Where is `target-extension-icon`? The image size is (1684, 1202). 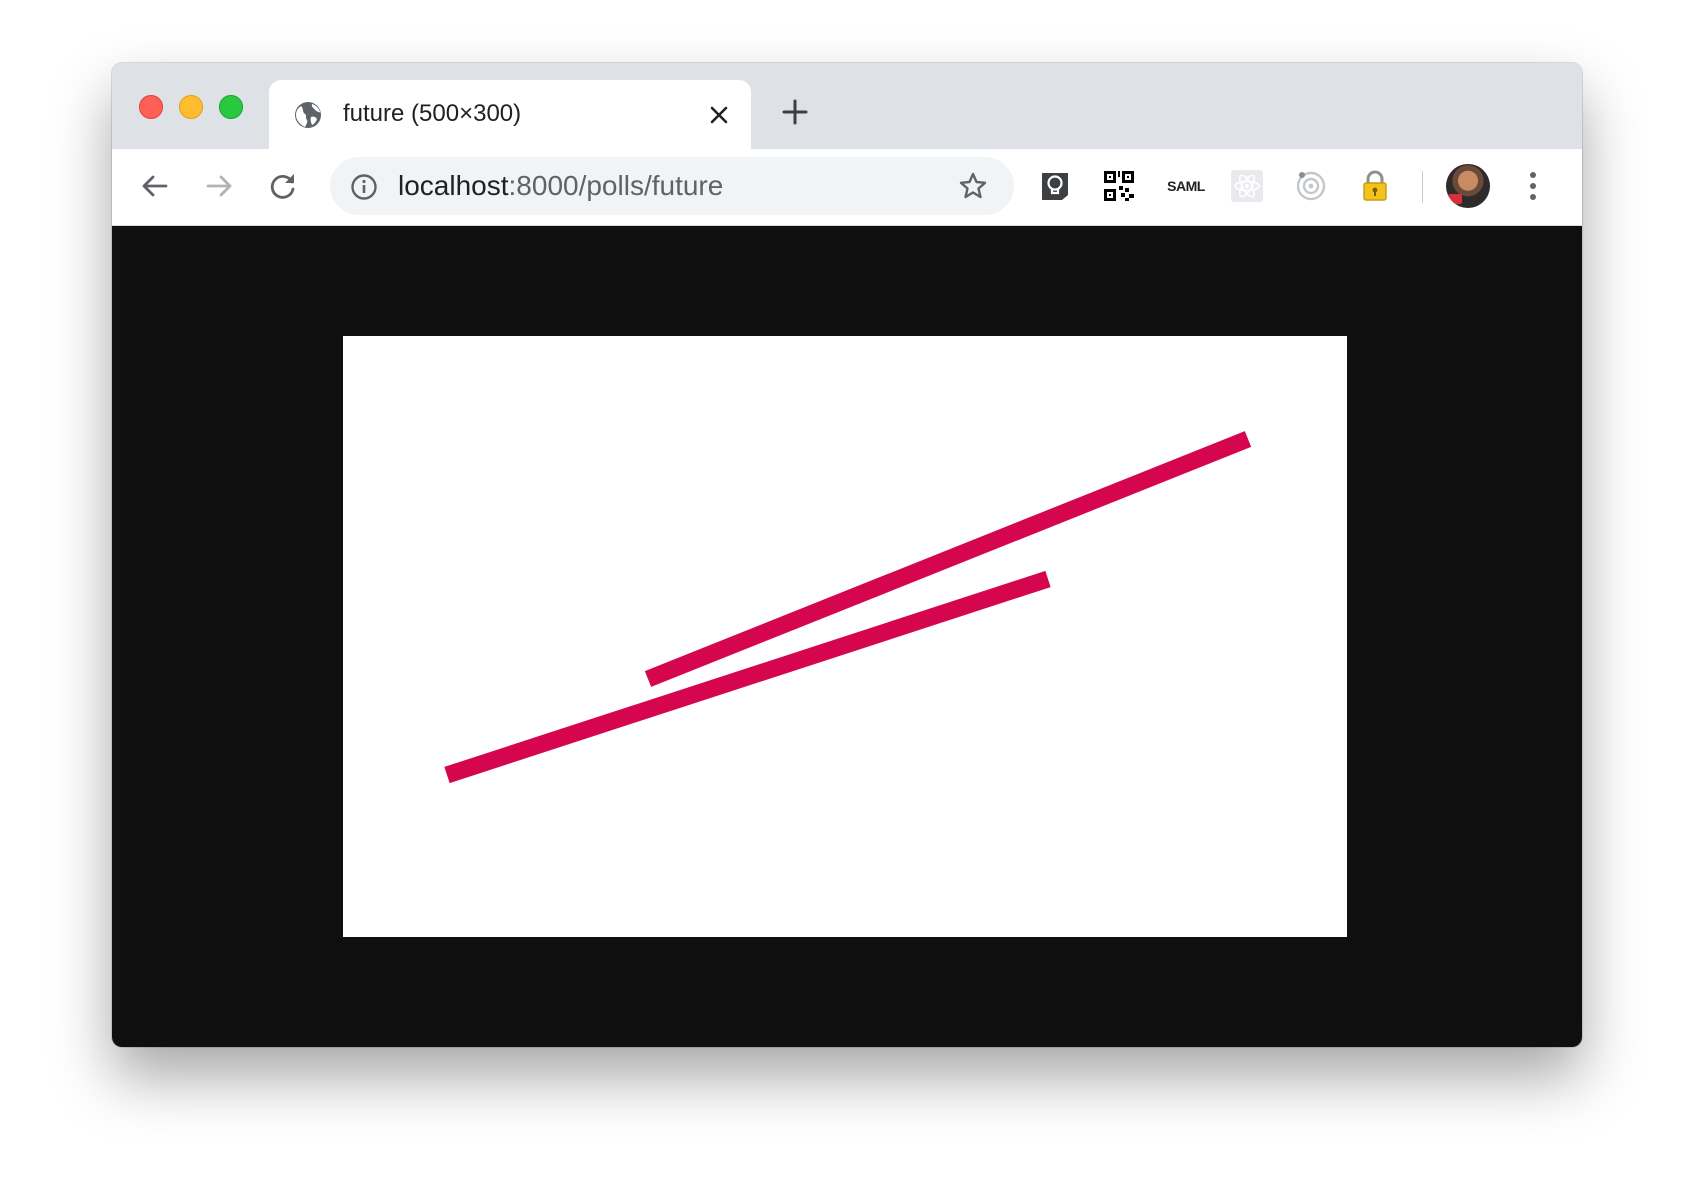
target-extension-icon is located at coordinates (1311, 186).